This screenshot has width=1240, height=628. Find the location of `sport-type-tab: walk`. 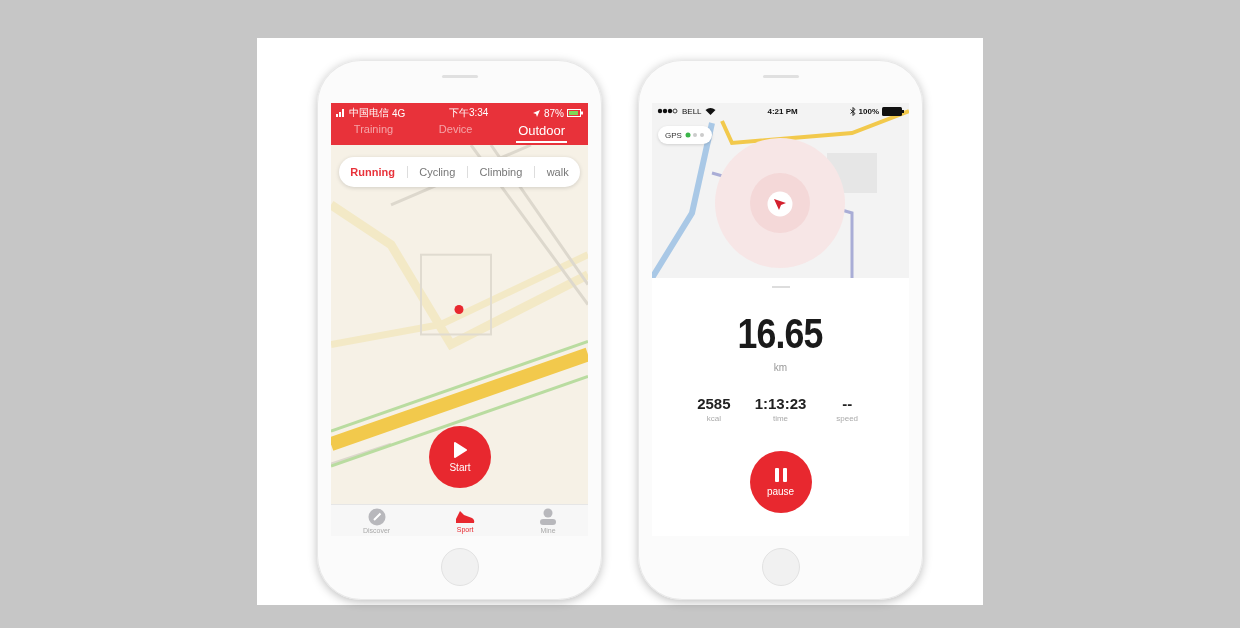

sport-type-tab: walk is located at coordinates (557, 172).